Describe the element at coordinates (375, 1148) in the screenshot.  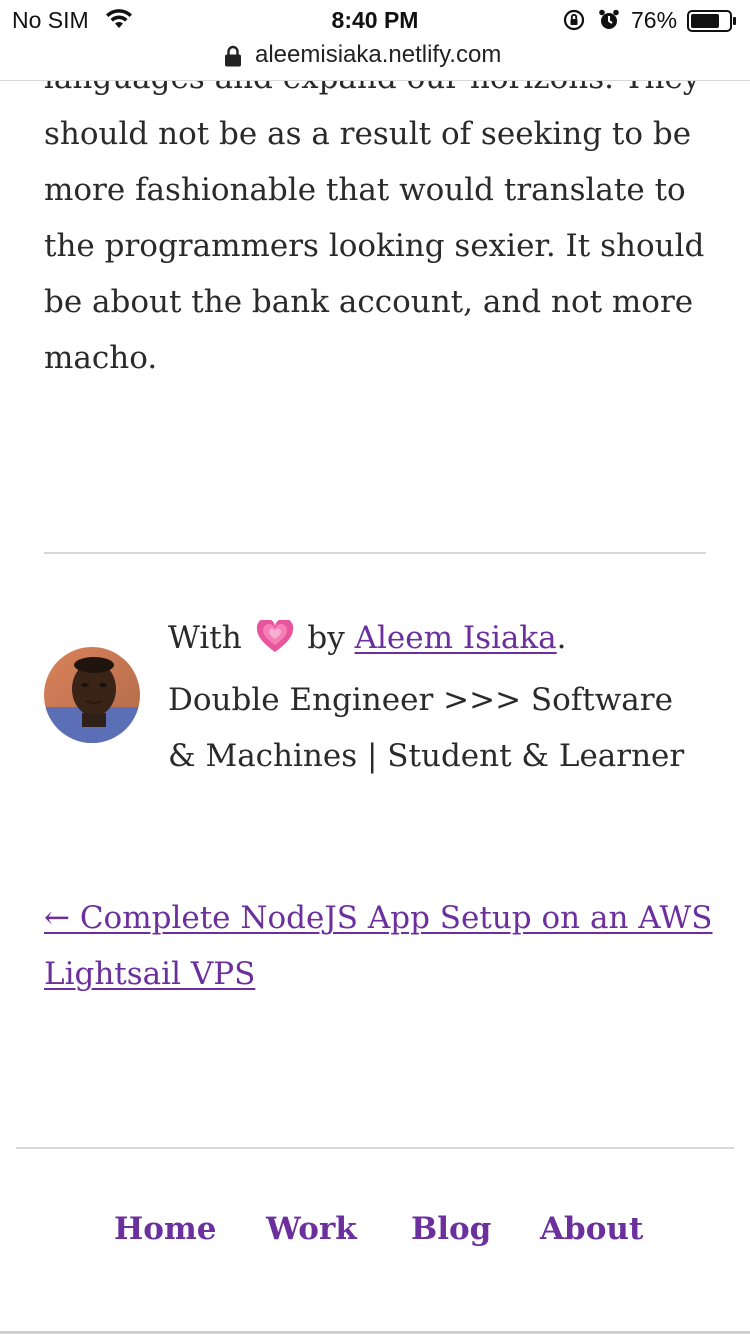
I see `footer-divider` at that location.